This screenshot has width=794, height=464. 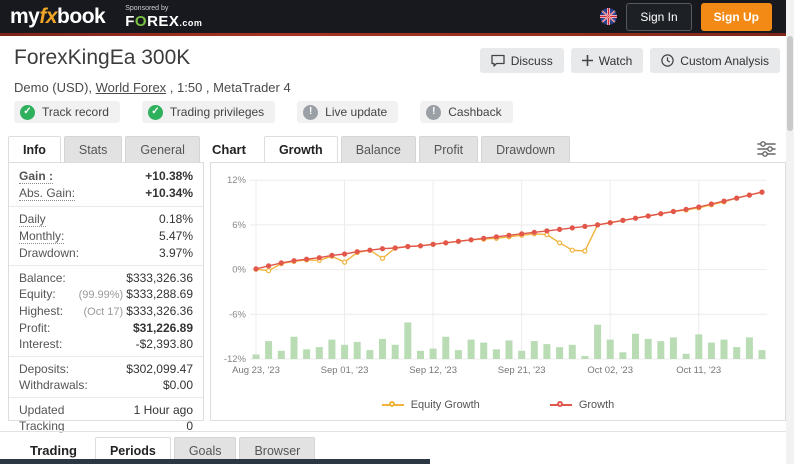 What do you see at coordinates (659, 16) in the screenshot?
I see `sign-in-button: Sign In` at bounding box center [659, 16].